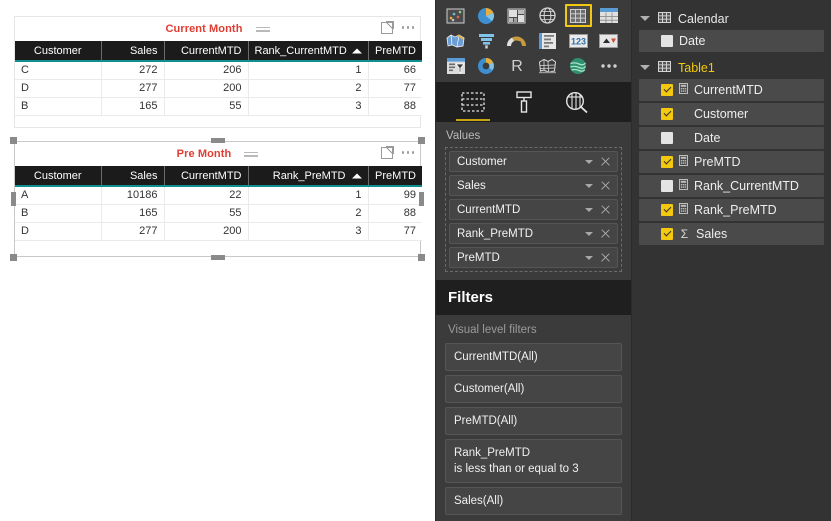  I want to click on cell-rank: 3, so click(308, 231).